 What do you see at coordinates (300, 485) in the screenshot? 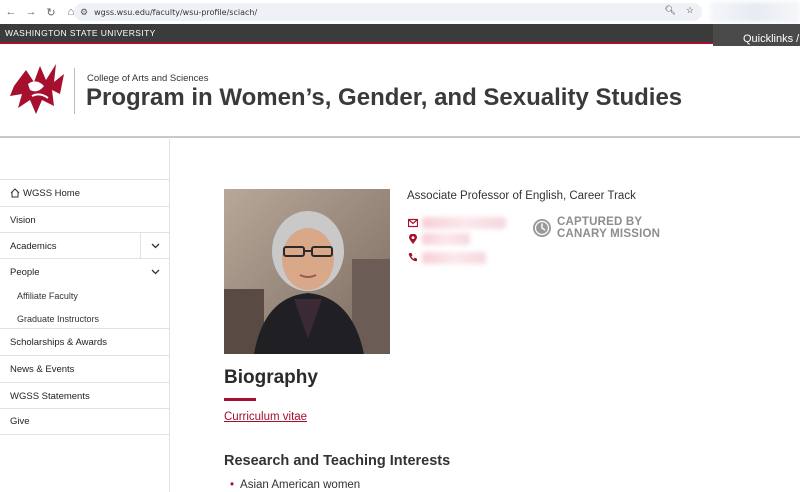
I see `interest-label: Asian American women` at bounding box center [300, 485].